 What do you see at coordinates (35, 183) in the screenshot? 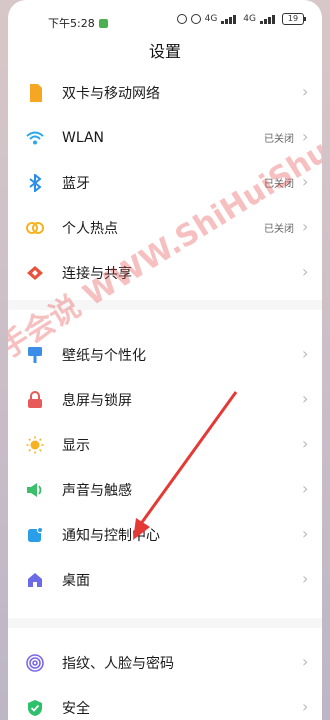
I see `bluetooth-icon` at bounding box center [35, 183].